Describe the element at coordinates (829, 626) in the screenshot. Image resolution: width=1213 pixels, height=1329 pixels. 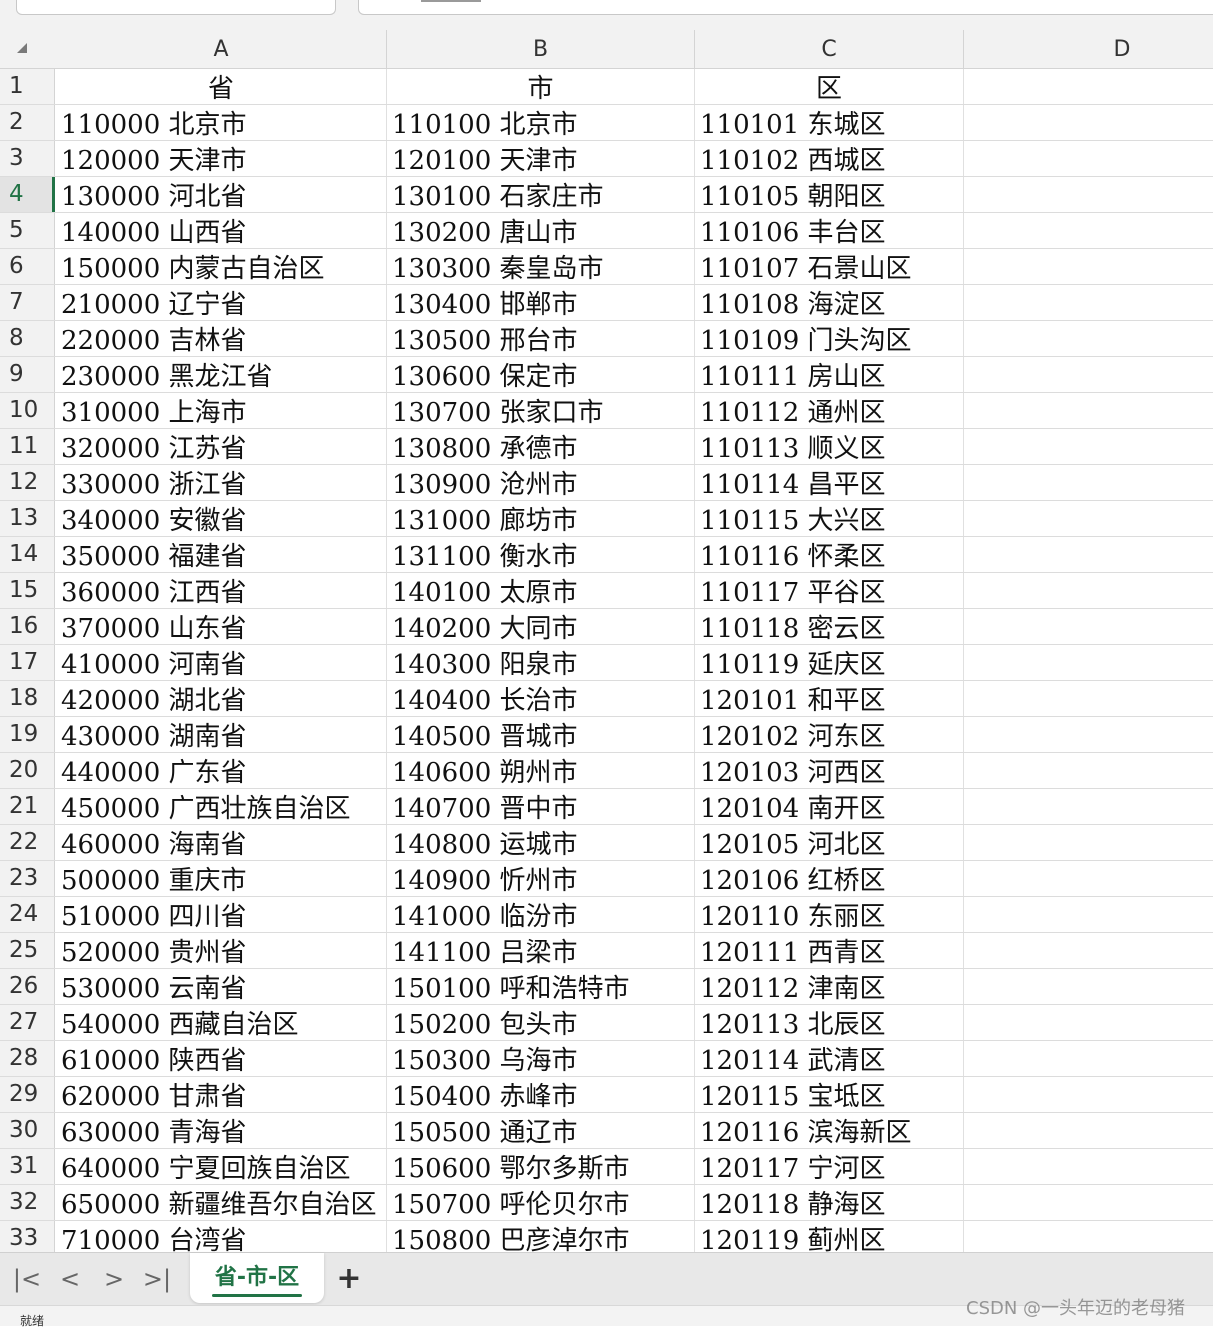
I see `cell-c: 110118 密云区` at that location.